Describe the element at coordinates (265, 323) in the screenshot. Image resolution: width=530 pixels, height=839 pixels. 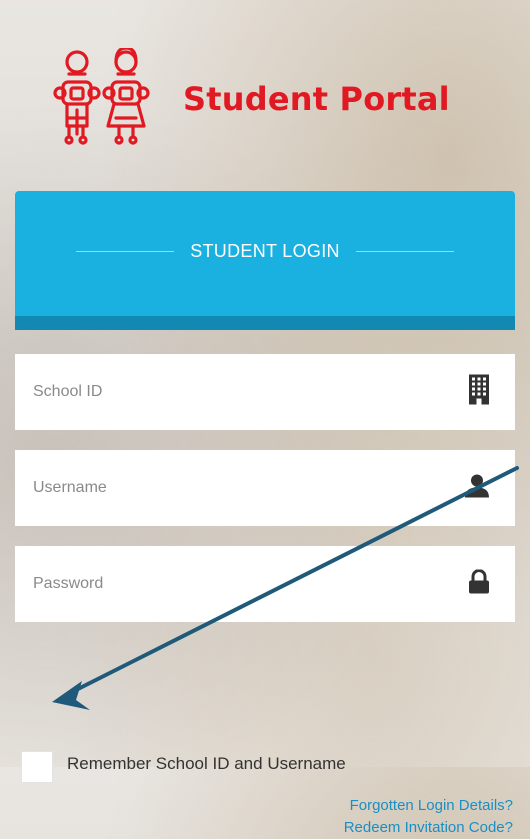
I see `login-header-accent` at that location.